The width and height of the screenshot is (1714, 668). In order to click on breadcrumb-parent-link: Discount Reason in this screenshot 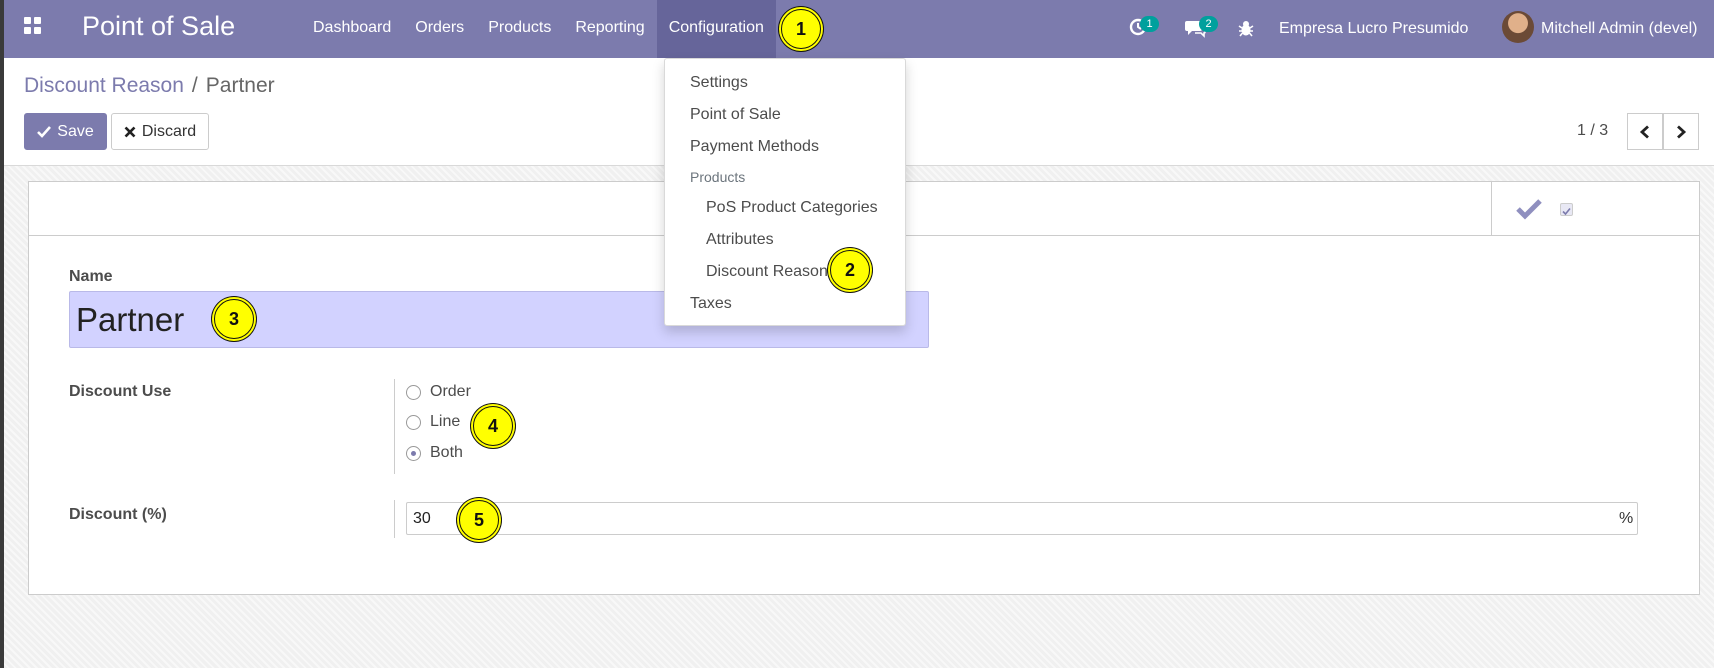, I will do `click(104, 86)`.